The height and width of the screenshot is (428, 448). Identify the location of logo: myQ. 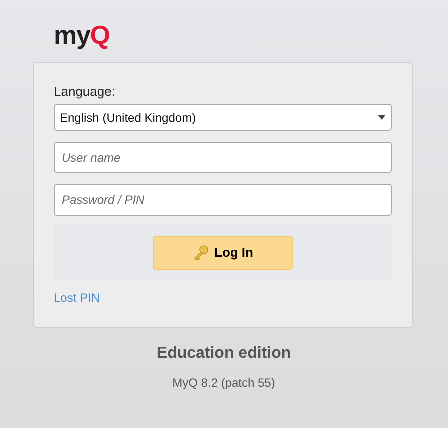
(82, 35).